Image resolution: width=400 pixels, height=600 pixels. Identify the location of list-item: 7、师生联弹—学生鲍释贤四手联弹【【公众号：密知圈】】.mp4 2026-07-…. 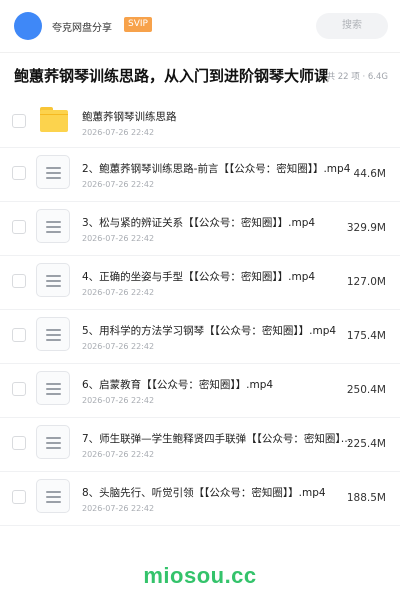
(200, 445).